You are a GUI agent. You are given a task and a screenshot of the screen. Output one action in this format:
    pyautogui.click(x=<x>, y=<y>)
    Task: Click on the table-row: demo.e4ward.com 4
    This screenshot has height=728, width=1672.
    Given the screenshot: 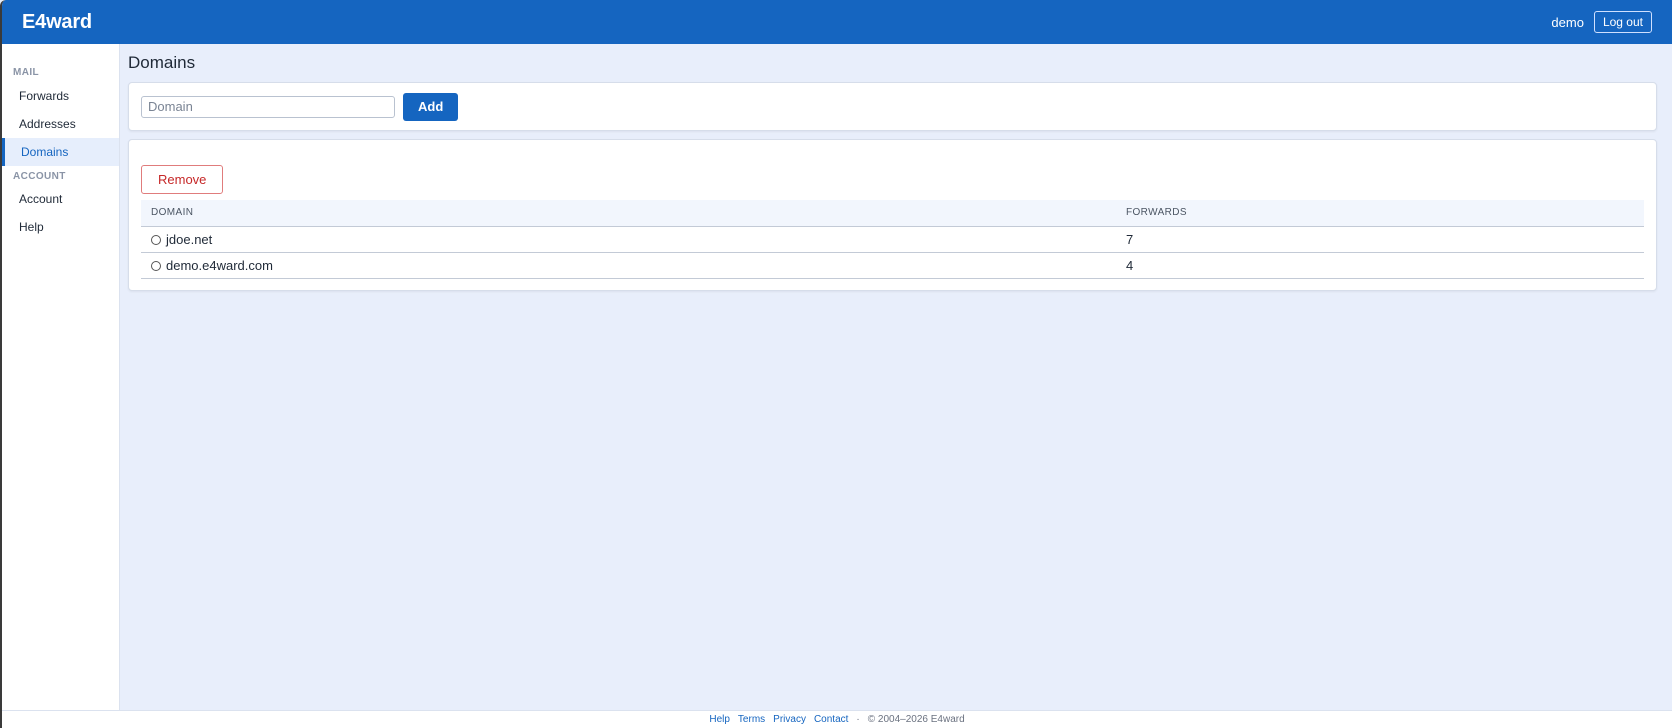 What is the action you would take?
    pyautogui.click(x=892, y=265)
    